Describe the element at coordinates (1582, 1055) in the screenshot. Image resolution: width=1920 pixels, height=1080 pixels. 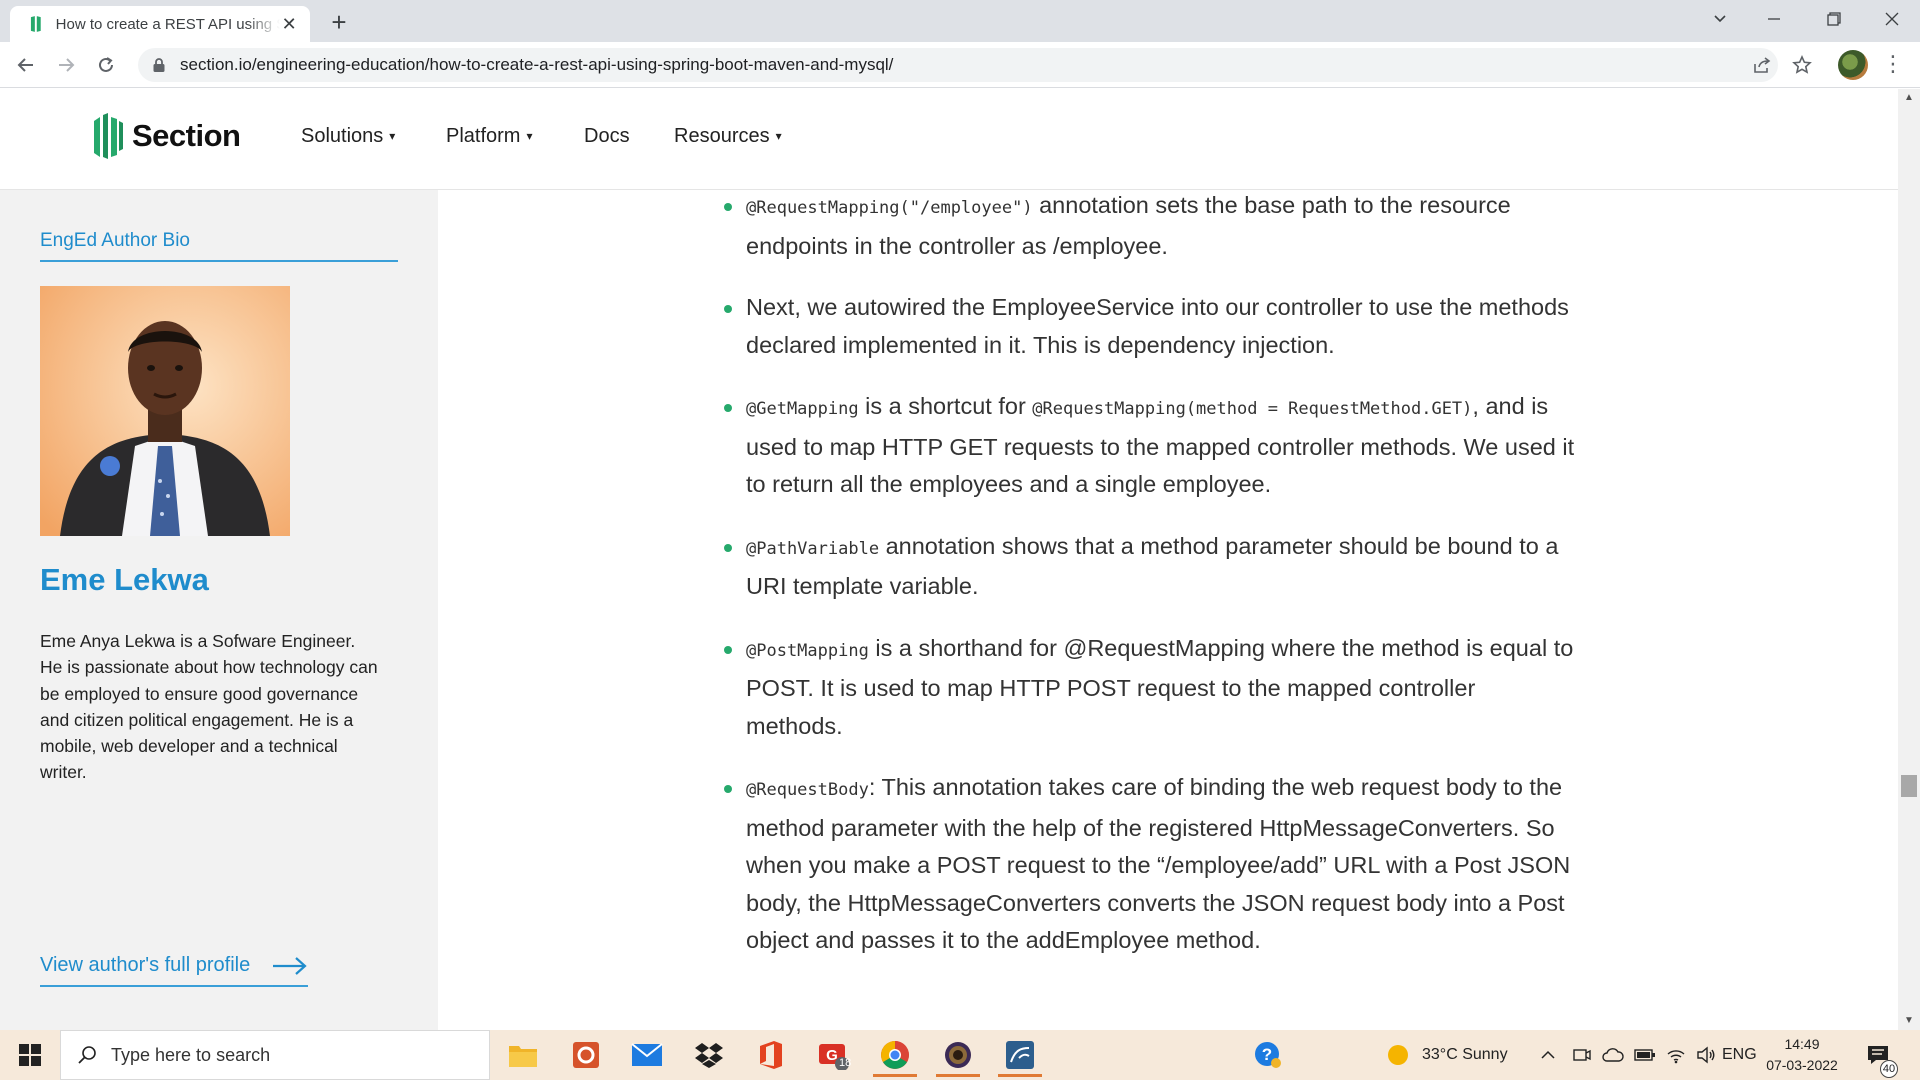
I see `meet-now-icon` at that location.